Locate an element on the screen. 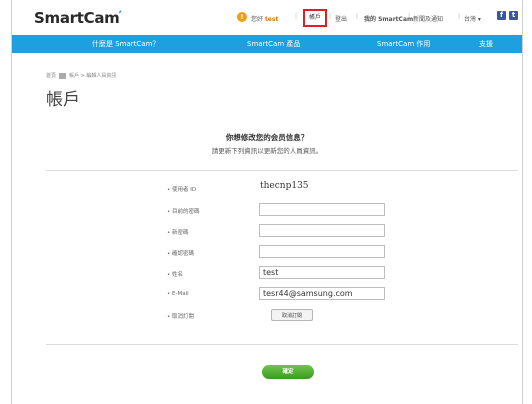 Image resolution: width=532 pixels, height=404 pixels. logout-link: 登出 is located at coordinates (341, 18).